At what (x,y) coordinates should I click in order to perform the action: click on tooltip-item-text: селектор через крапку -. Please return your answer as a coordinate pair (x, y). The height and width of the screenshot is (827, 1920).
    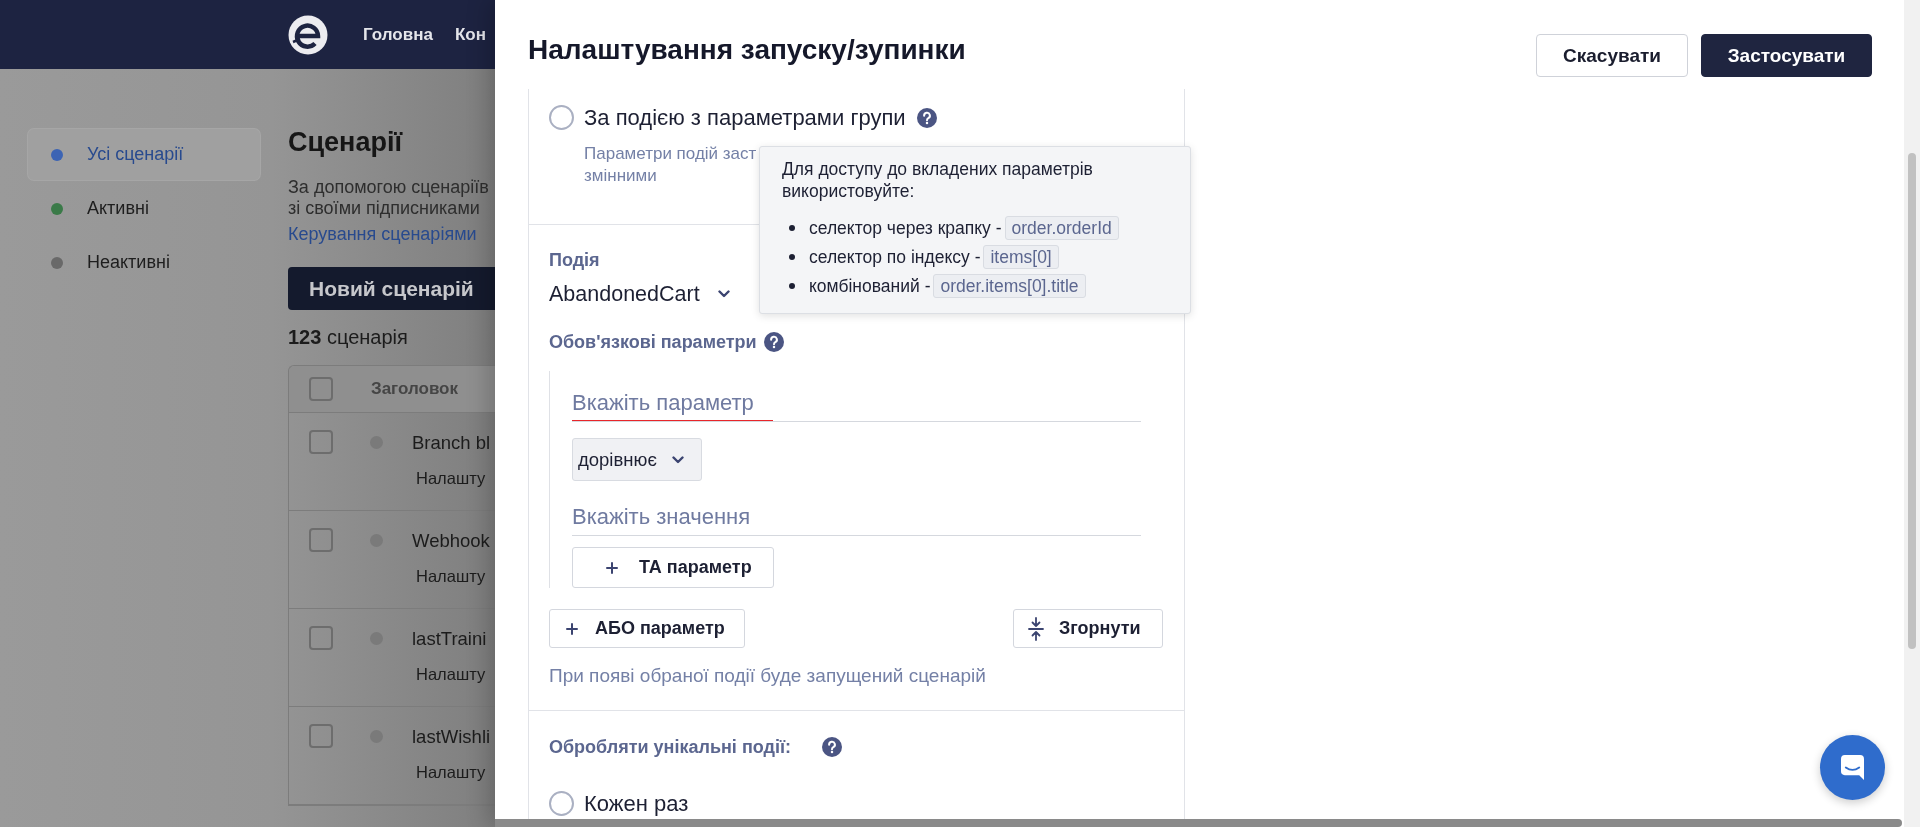
    Looking at the image, I should click on (905, 227).